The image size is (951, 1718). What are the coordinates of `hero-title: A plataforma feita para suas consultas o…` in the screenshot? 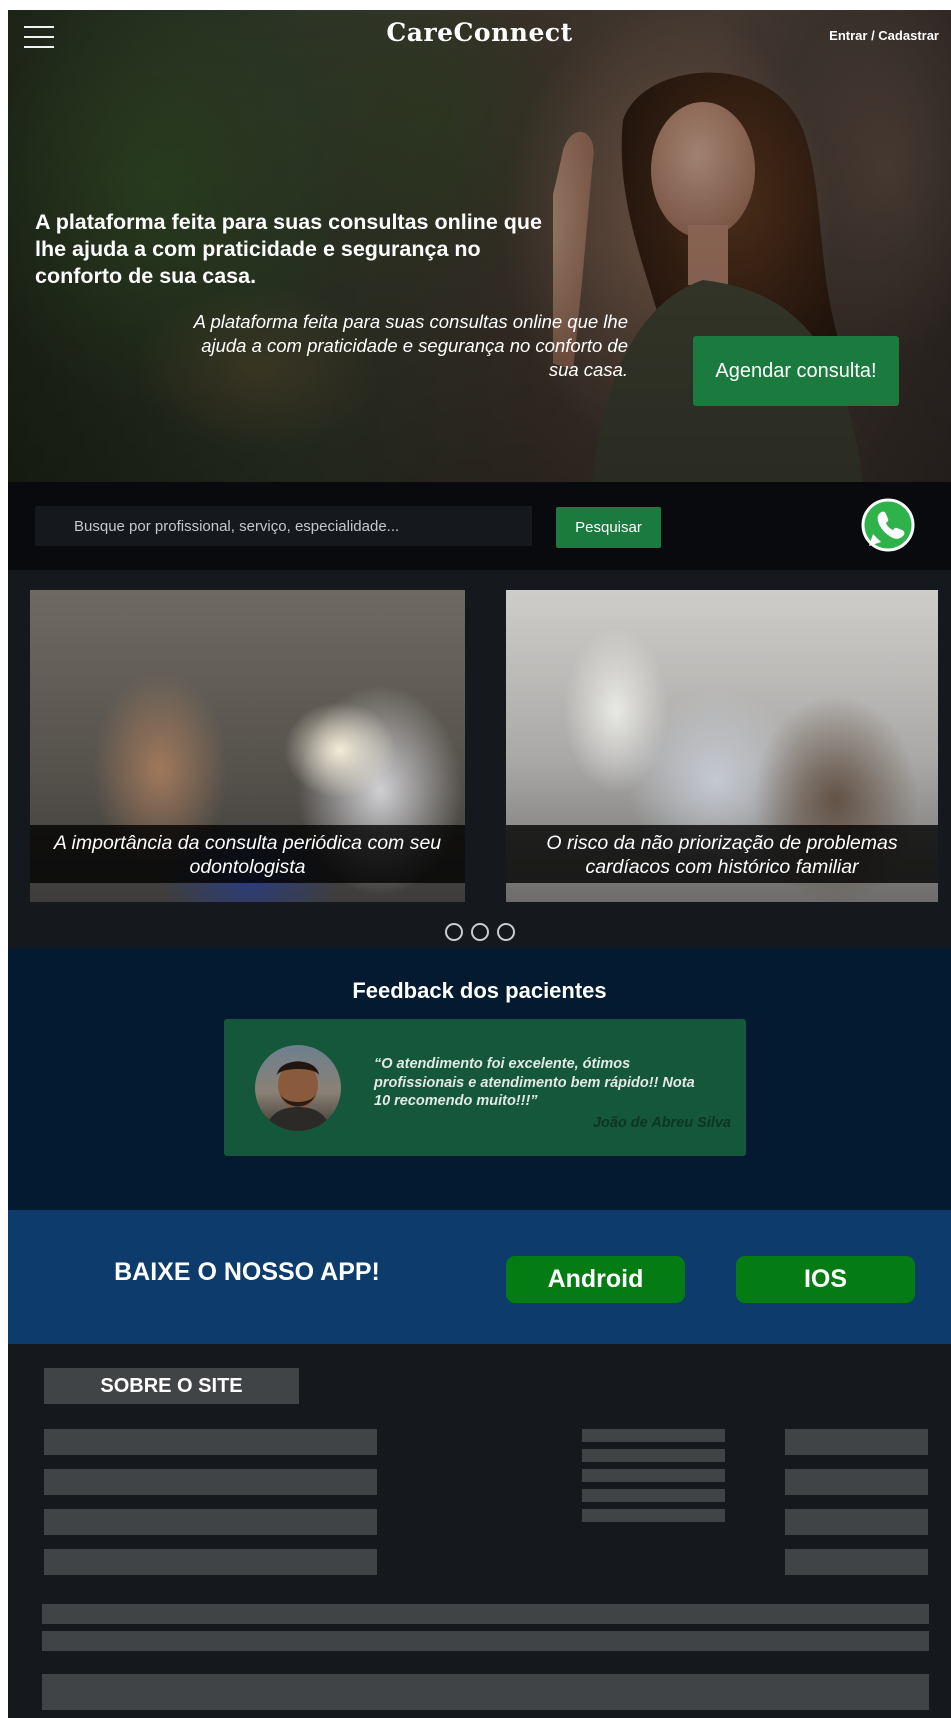 It's located at (288, 249).